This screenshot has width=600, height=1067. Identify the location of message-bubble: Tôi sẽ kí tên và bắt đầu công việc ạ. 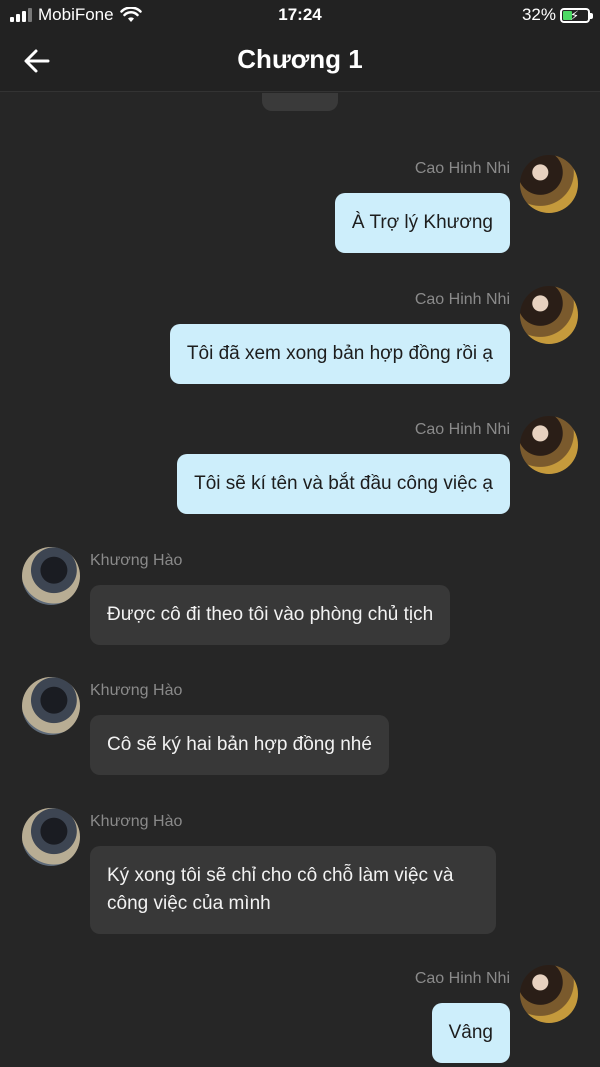
(343, 484).